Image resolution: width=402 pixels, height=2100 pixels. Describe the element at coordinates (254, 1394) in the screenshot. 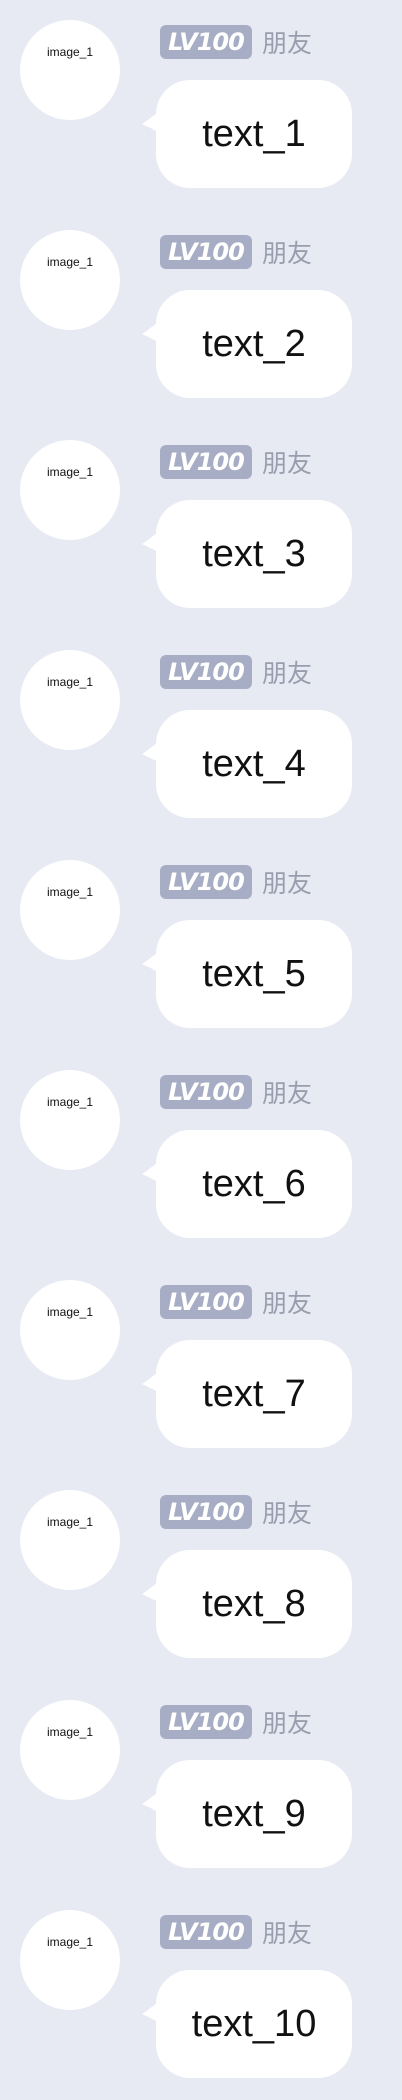

I see `message-bubble: text_7` at that location.